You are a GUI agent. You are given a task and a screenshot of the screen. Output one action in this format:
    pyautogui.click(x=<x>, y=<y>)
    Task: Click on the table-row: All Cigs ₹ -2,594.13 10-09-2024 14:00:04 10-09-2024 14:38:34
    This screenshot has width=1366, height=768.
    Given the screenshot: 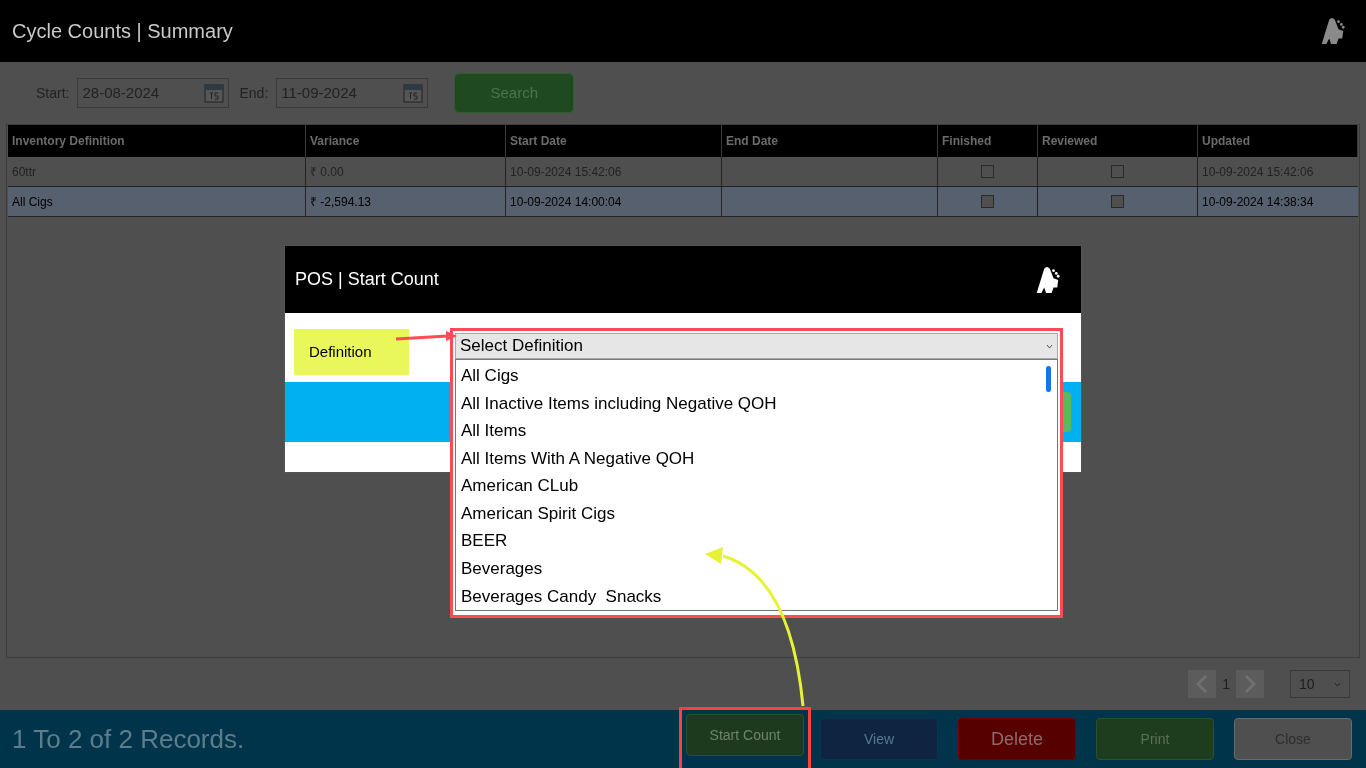 What is the action you would take?
    pyautogui.click(x=683, y=202)
    